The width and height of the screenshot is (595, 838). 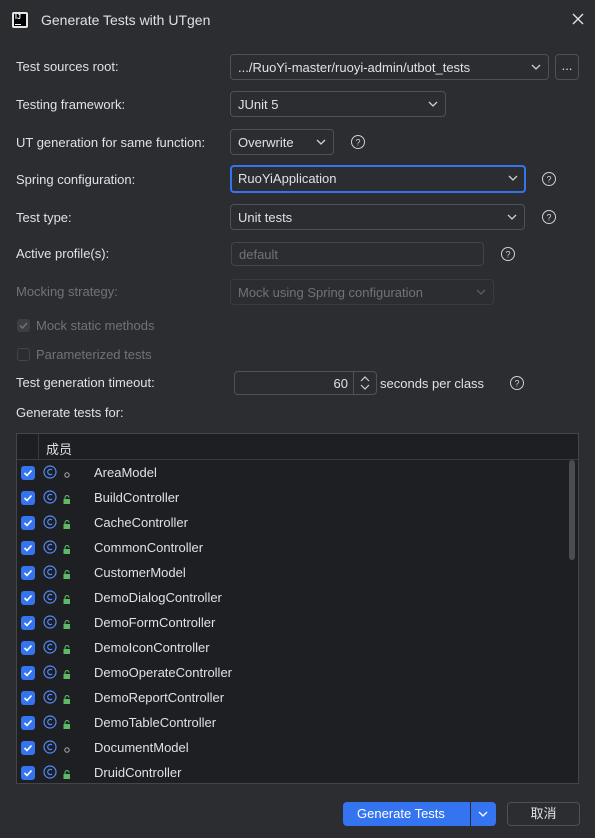 I want to click on table-row: CacheController, so click(x=292, y=522).